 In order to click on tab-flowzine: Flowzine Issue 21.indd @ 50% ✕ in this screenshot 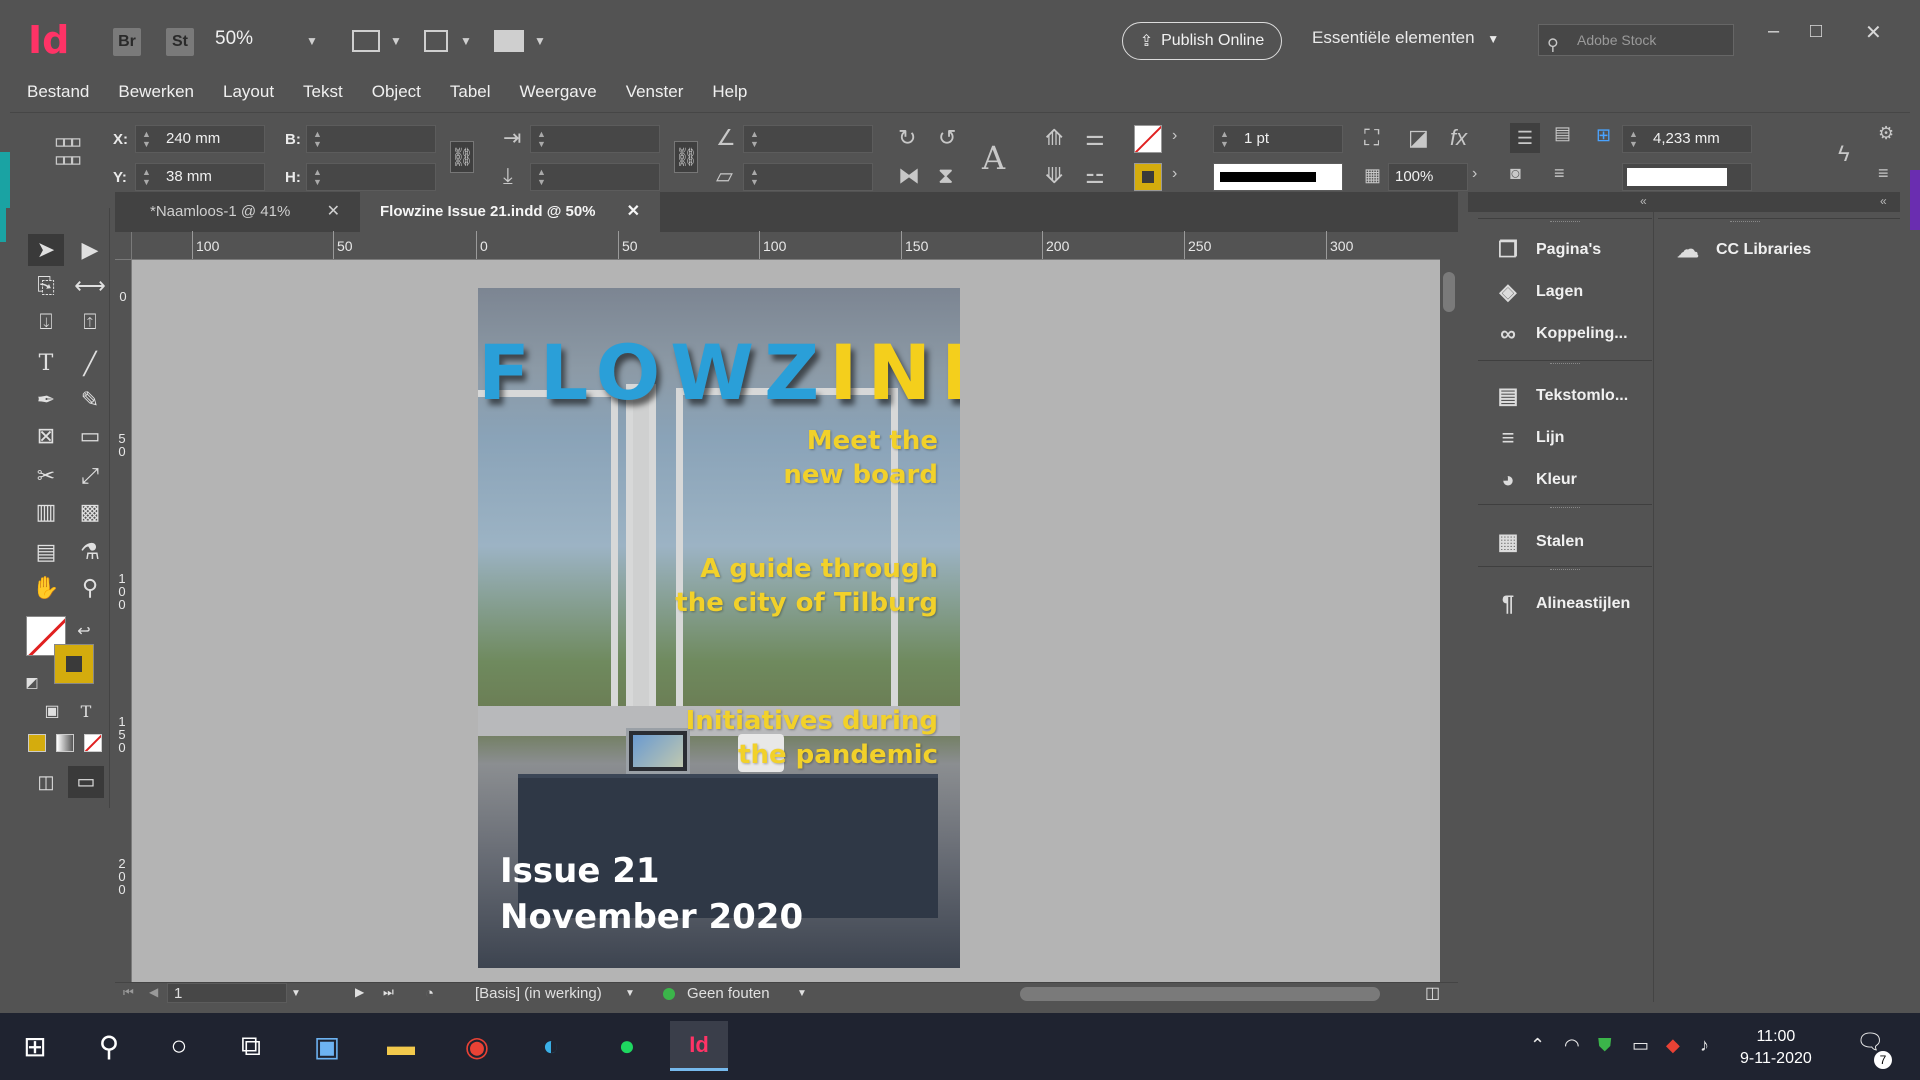, I will do `click(510, 212)`.